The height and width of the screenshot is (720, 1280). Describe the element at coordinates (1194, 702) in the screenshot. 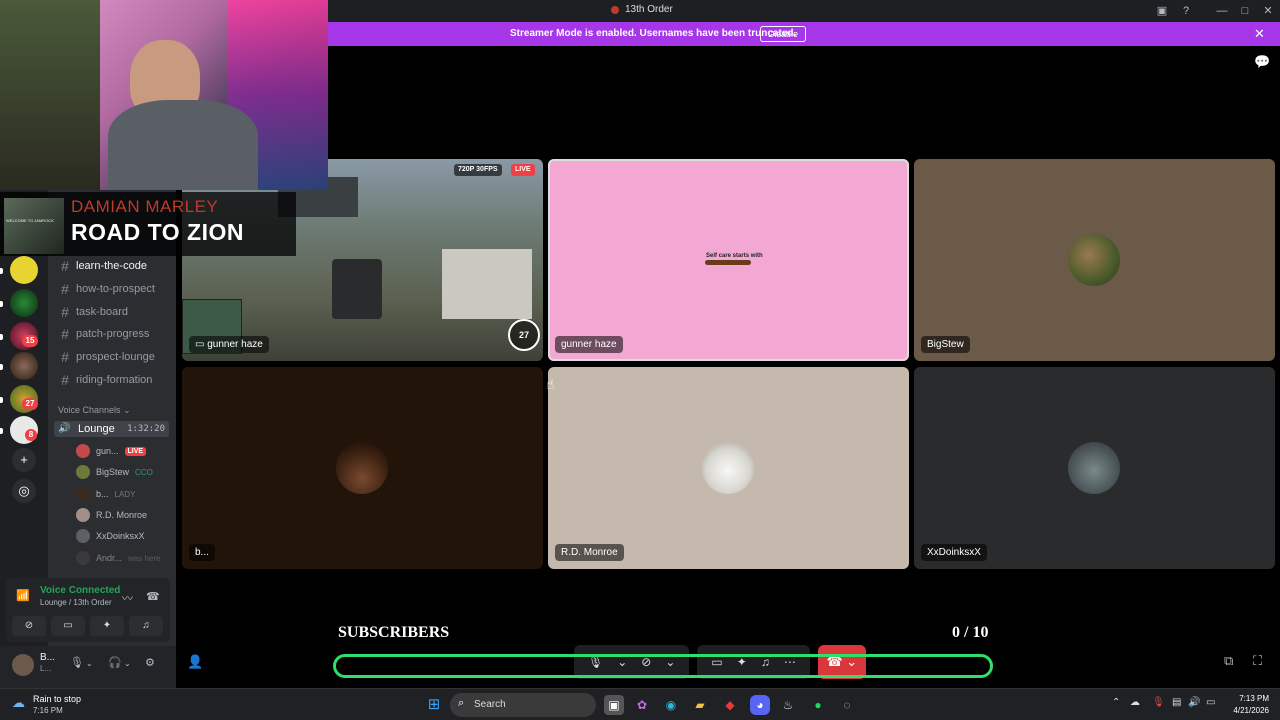

I see `volume-icon: 🔊` at that location.